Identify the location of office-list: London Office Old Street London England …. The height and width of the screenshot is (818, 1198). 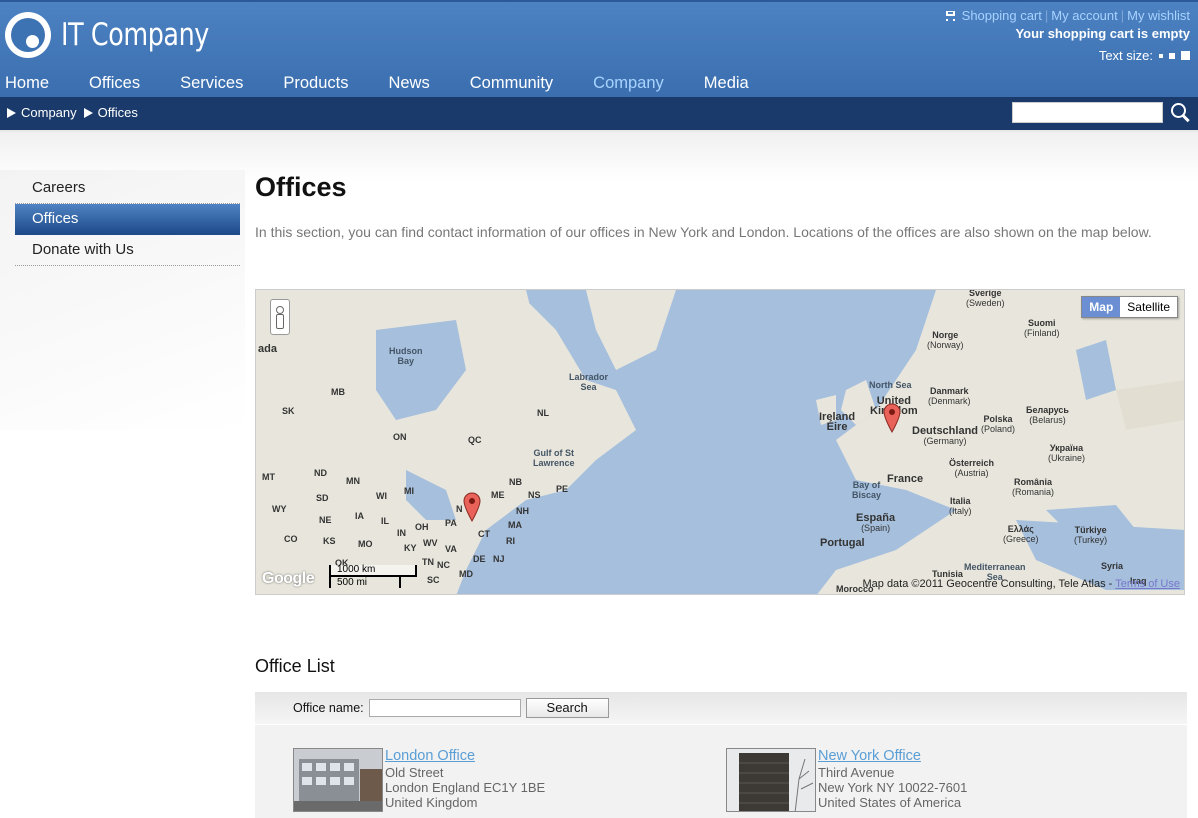
(721, 771).